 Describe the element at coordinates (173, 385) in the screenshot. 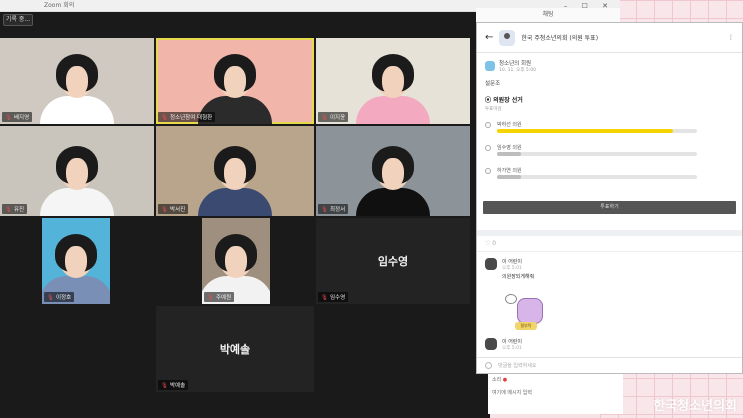

I see `participant-name: 🎙 박예솔` at that location.